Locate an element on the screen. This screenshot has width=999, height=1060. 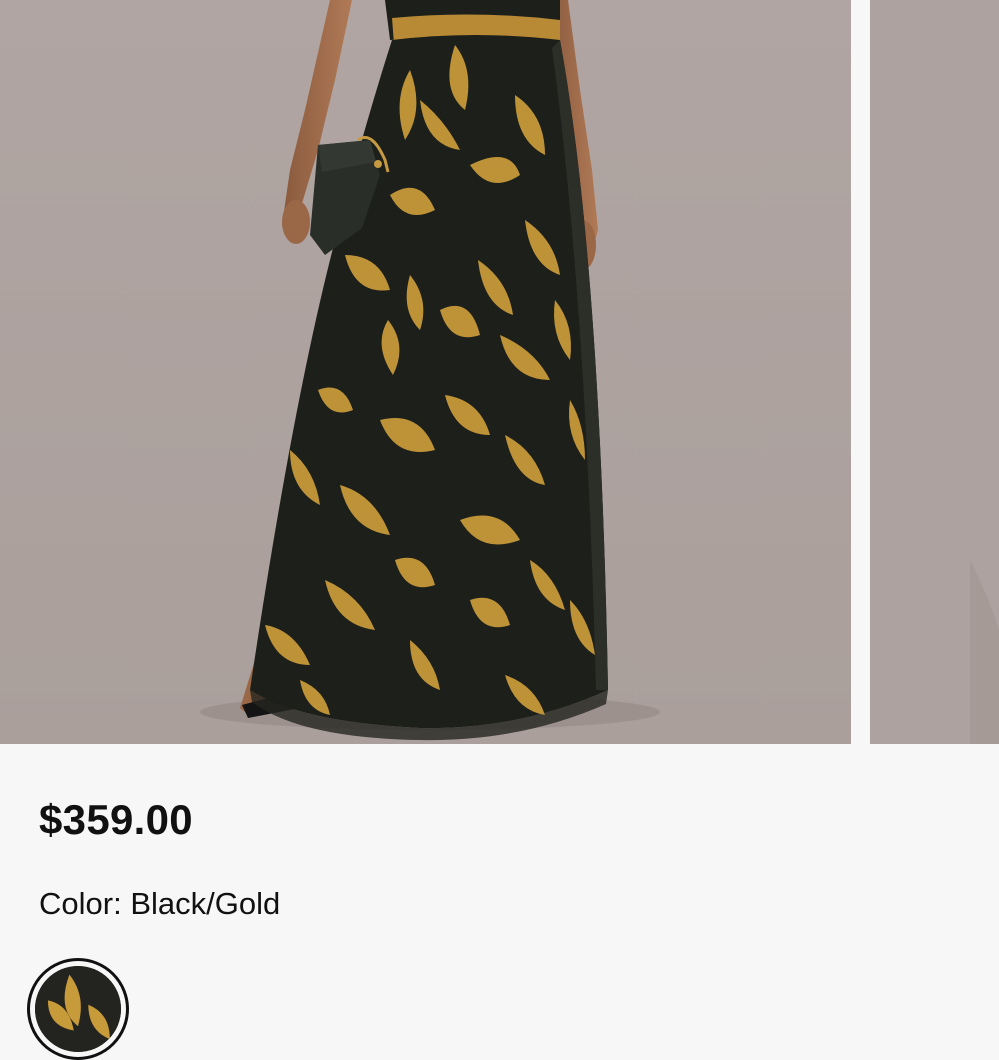
color-value: Black/Gold is located at coordinates (205, 903).